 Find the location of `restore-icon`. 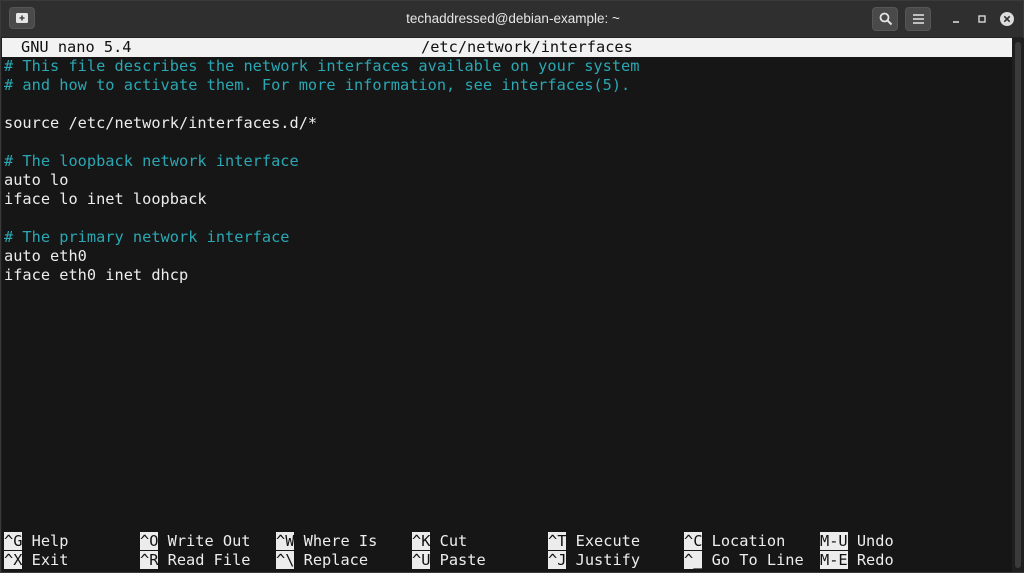

restore-icon is located at coordinates (982, 19).